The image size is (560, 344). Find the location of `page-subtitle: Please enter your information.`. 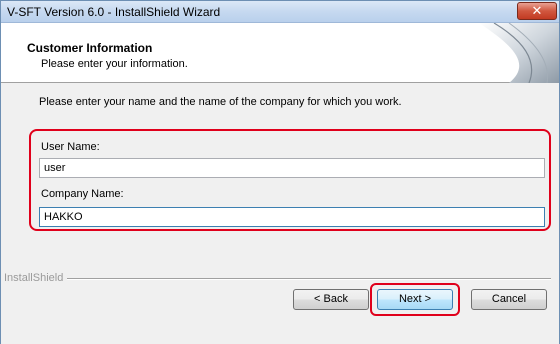

page-subtitle: Please enter your information. is located at coordinates (114, 64).